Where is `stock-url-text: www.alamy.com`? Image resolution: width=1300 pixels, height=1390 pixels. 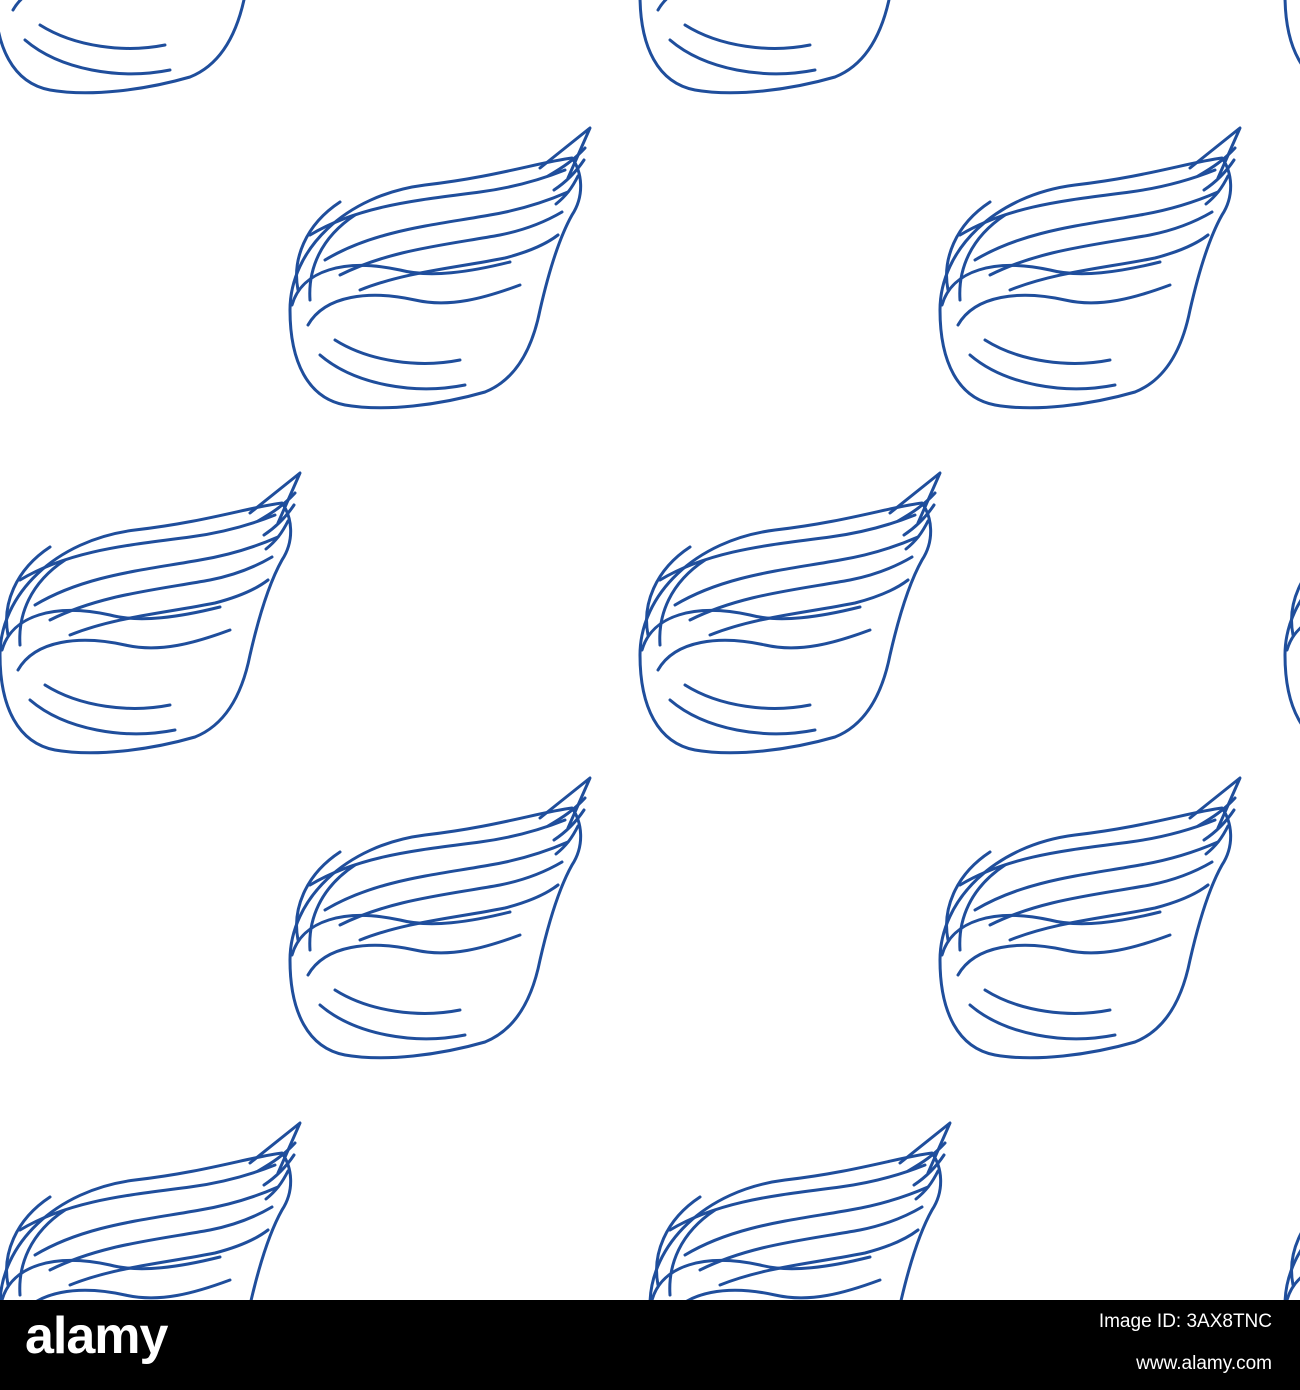 stock-url-text: www.alamy.com is located at coordinates (1204, 1363).